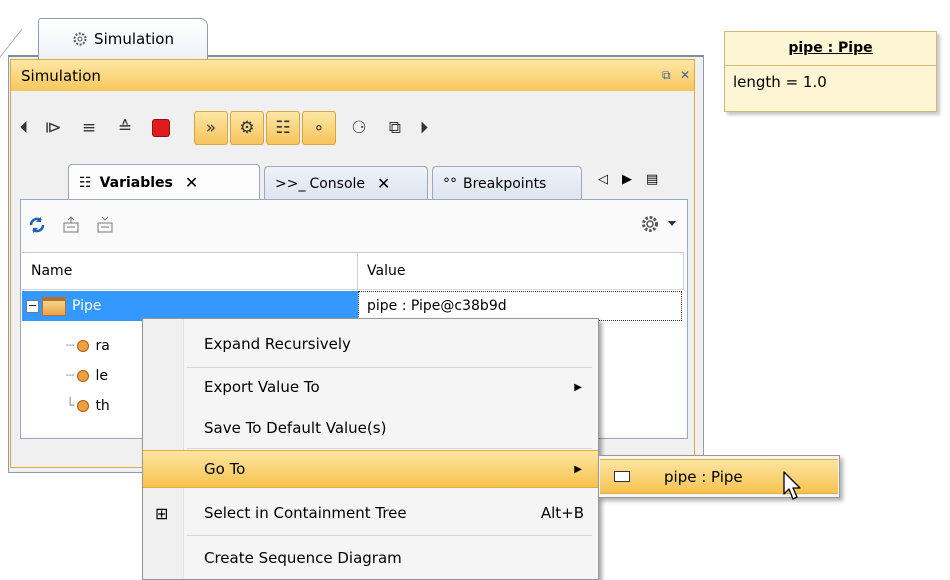  I want to click on table-row: └ th, so click(88, 406).